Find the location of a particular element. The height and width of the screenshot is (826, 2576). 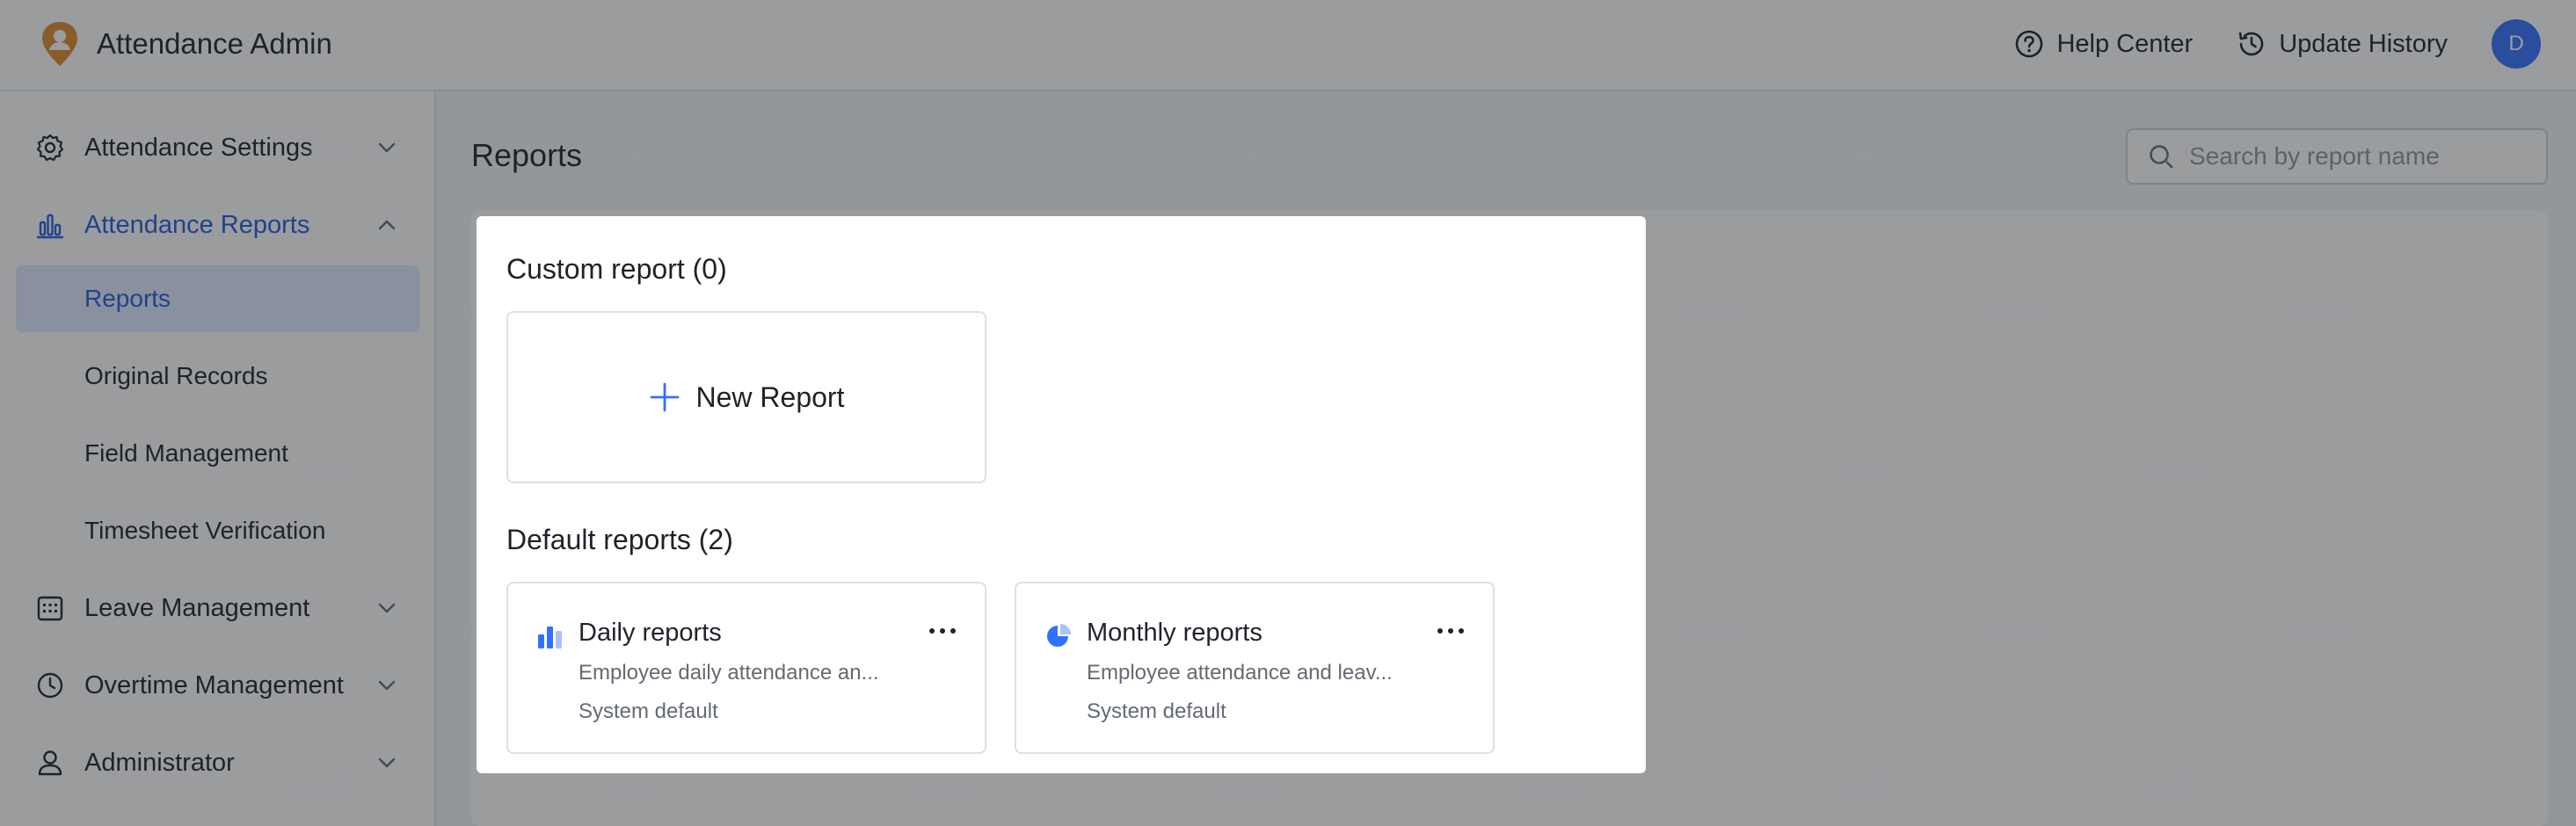

new-report-label: New Report is located at coordinates (770, 397).